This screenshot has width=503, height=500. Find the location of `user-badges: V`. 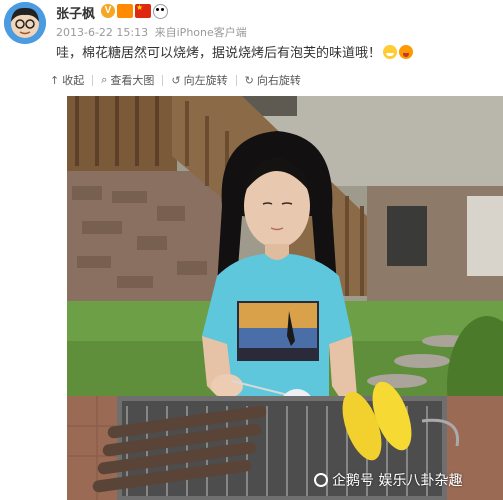

user-badges: V is located at coordinates (134, 11).